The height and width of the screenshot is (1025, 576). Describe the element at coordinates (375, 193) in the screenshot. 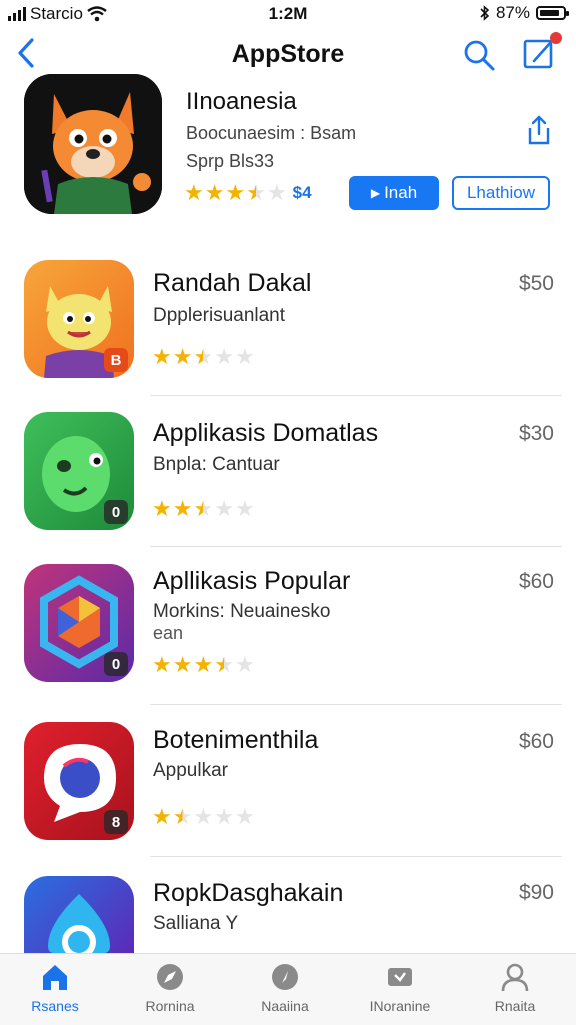

I see `play-icon: ▶` at that location.